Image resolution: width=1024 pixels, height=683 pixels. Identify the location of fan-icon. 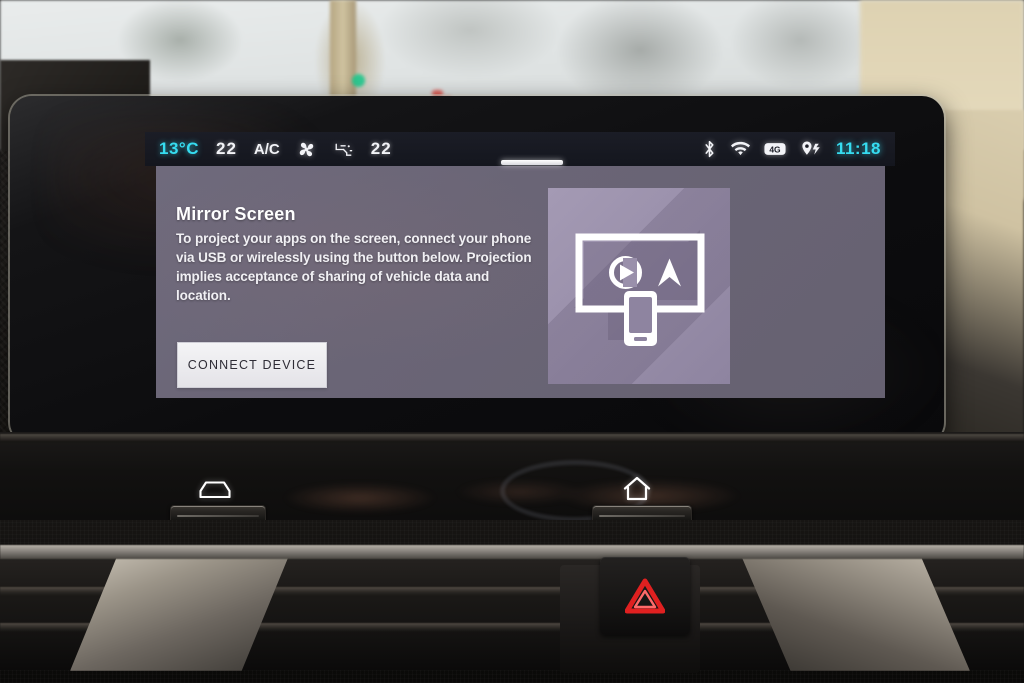
(306, 149).